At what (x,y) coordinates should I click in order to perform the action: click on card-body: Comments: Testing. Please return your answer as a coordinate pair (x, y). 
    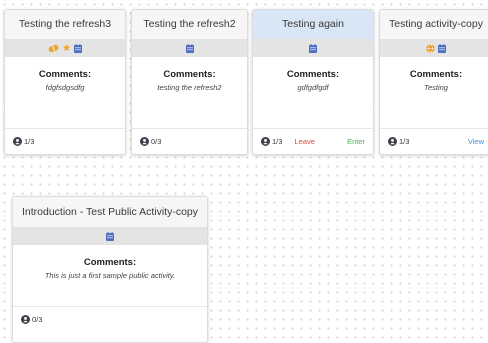
    Looking at the image, I should click on (434, 74).